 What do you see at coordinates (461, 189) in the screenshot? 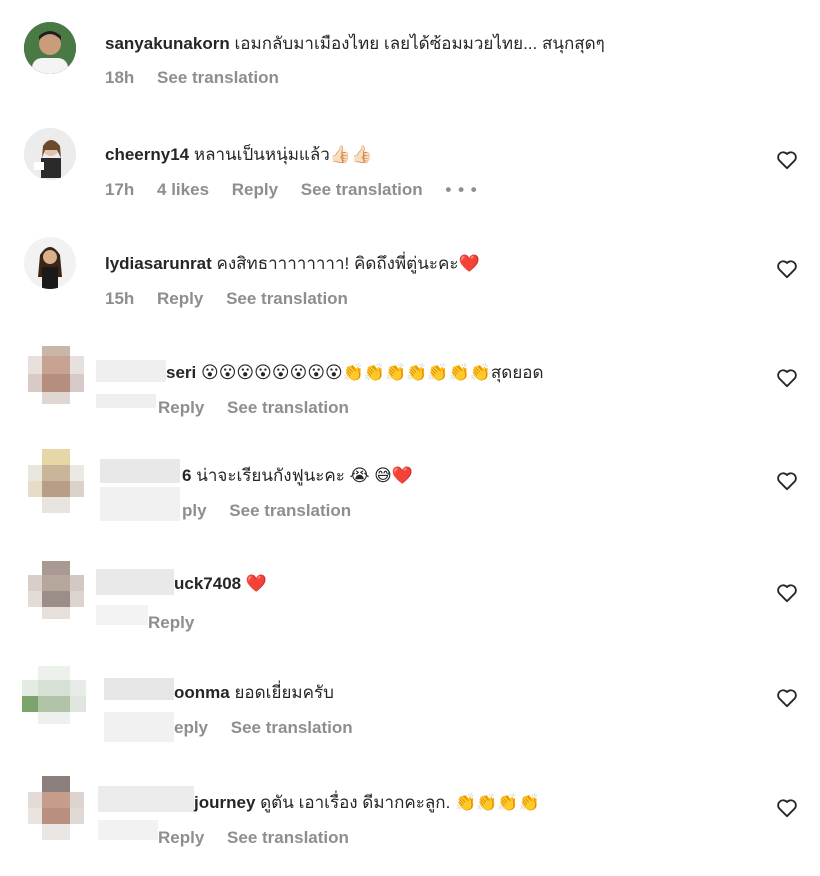
I see `more-dots-icon: • • •` at bounding box center [461, 189].